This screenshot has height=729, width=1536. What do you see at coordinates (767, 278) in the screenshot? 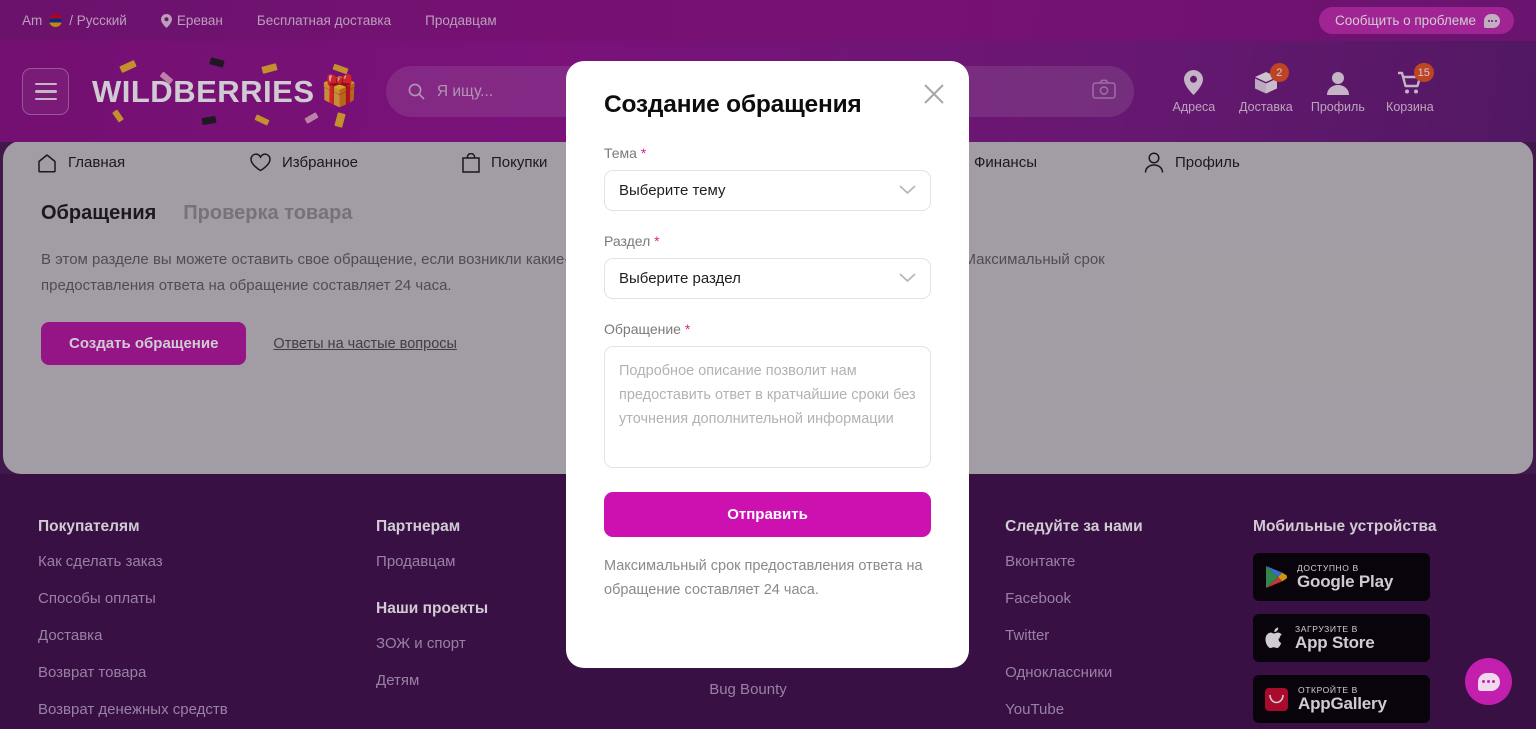
I see `section-select: Выберите раздел` at bounding box center [767, 278].